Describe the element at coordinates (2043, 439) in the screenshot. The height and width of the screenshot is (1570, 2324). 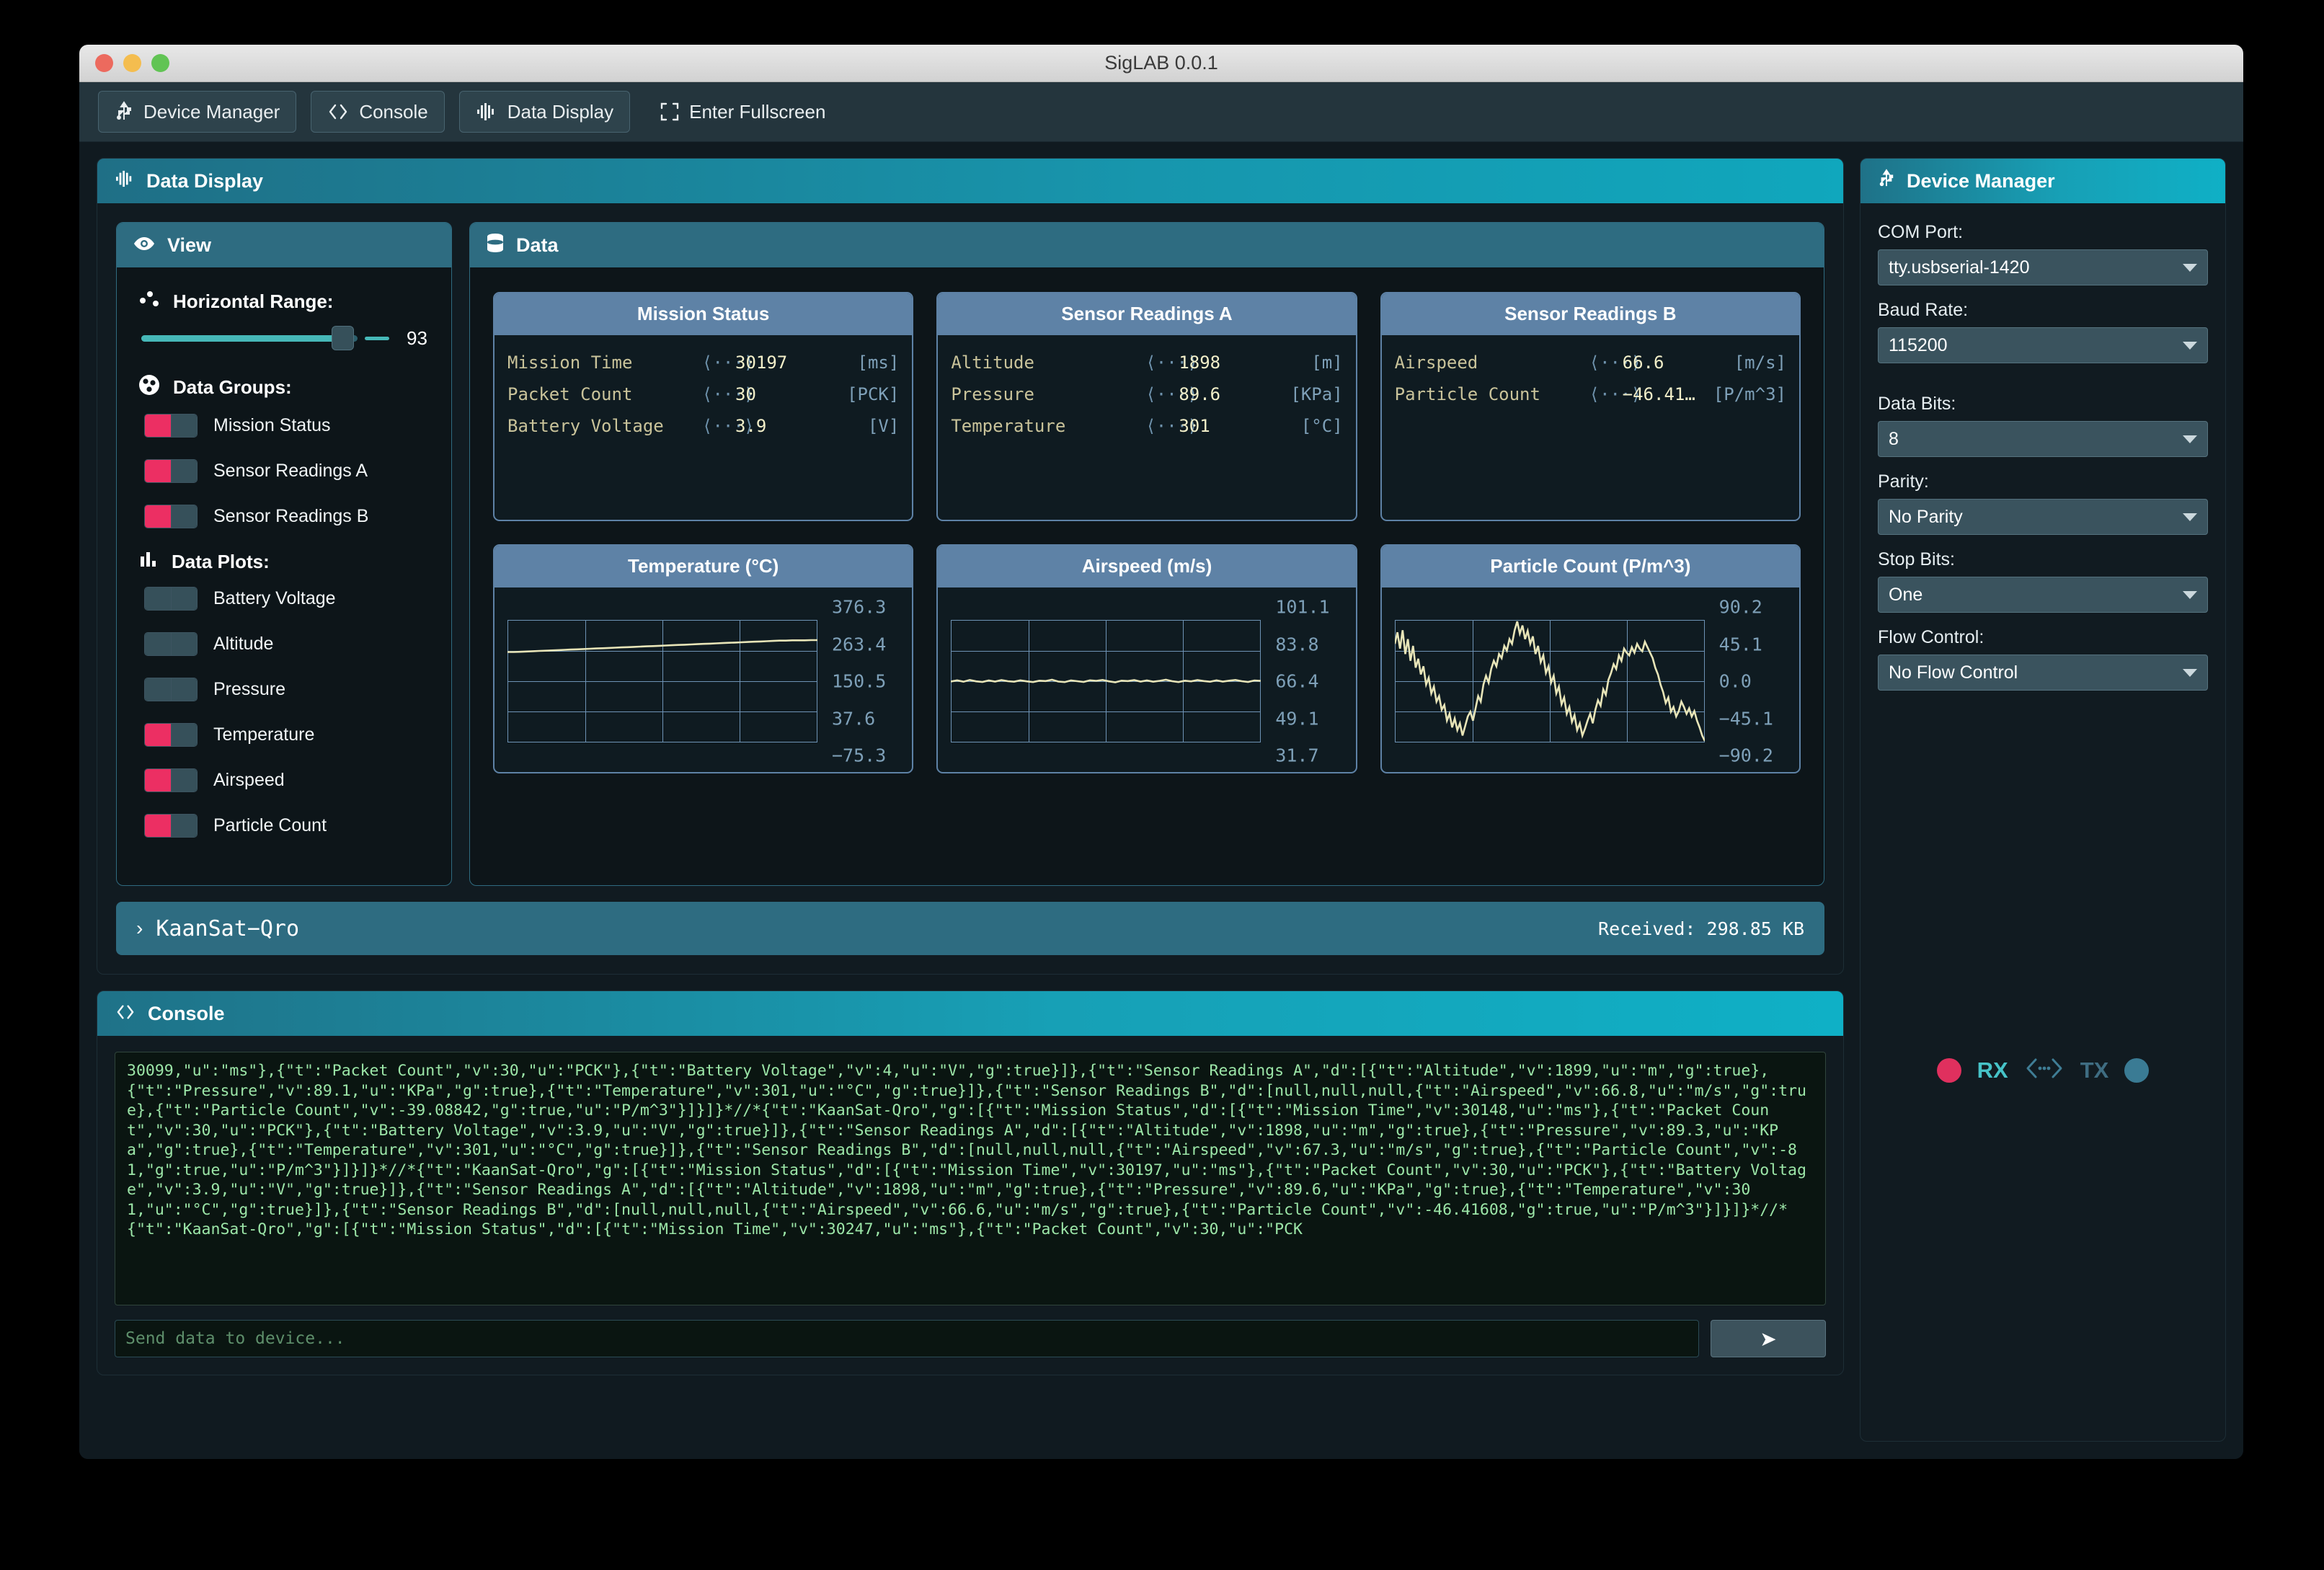
I see `device-field-select: 8` at that location.